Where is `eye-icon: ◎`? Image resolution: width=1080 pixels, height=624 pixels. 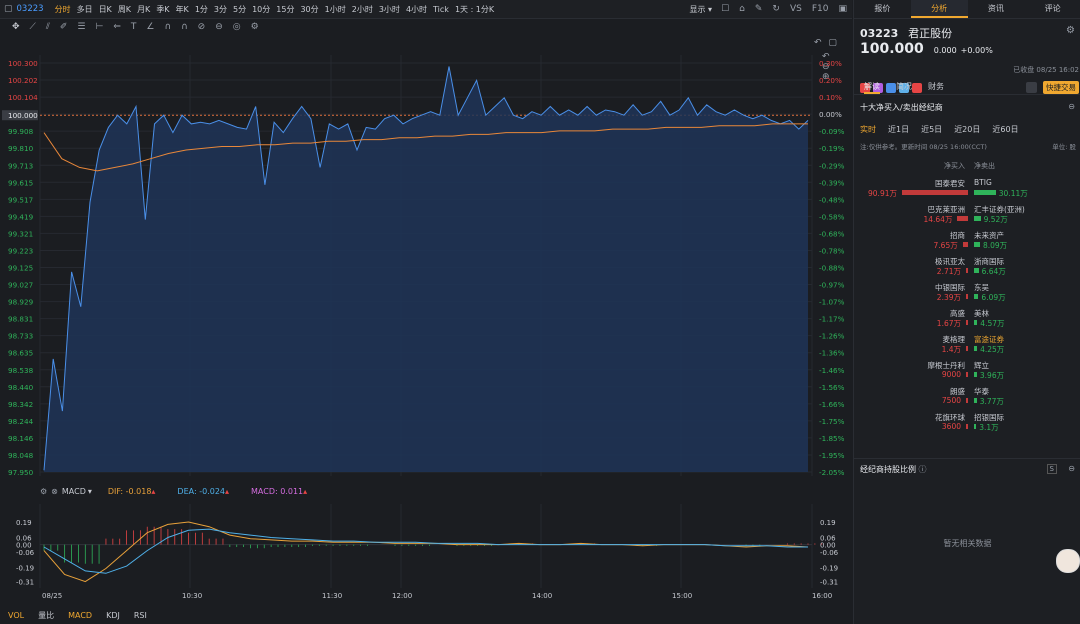 eye-icon: ◎ is located at coordinates (237, 27).